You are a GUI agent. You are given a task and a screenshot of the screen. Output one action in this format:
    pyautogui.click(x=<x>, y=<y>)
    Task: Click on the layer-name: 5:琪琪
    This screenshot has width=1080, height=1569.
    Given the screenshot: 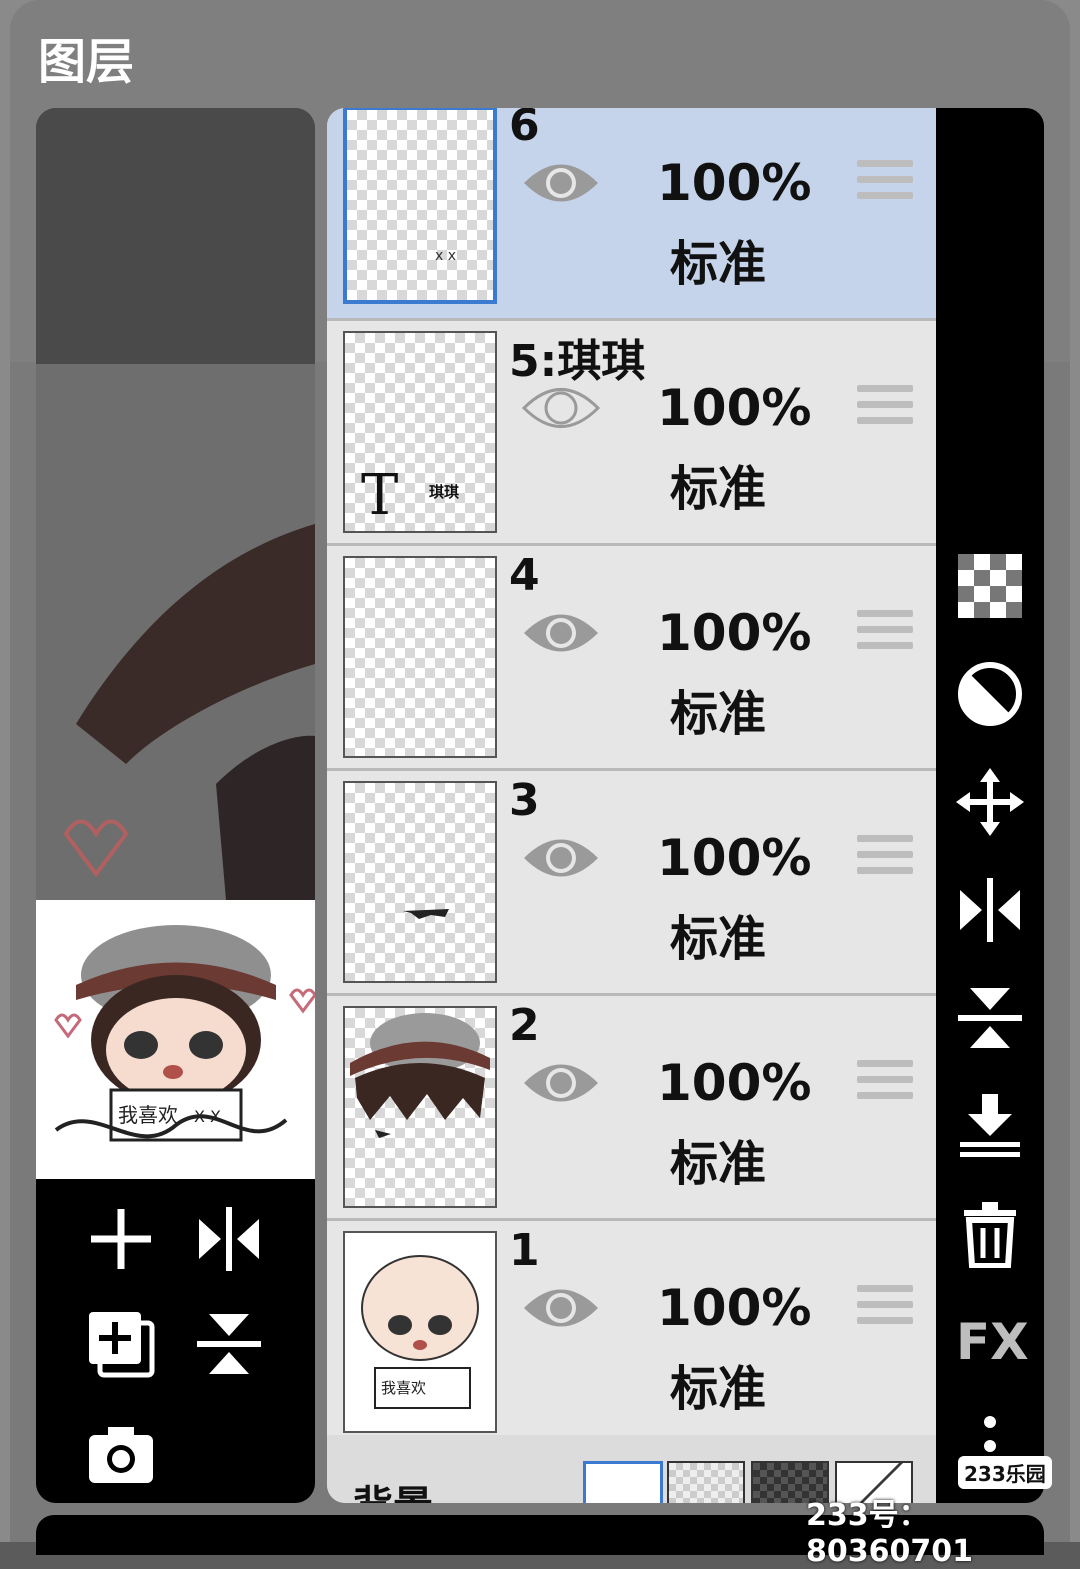 What is the action you would take?
    pyautogui.click(x=577, y=361)
    